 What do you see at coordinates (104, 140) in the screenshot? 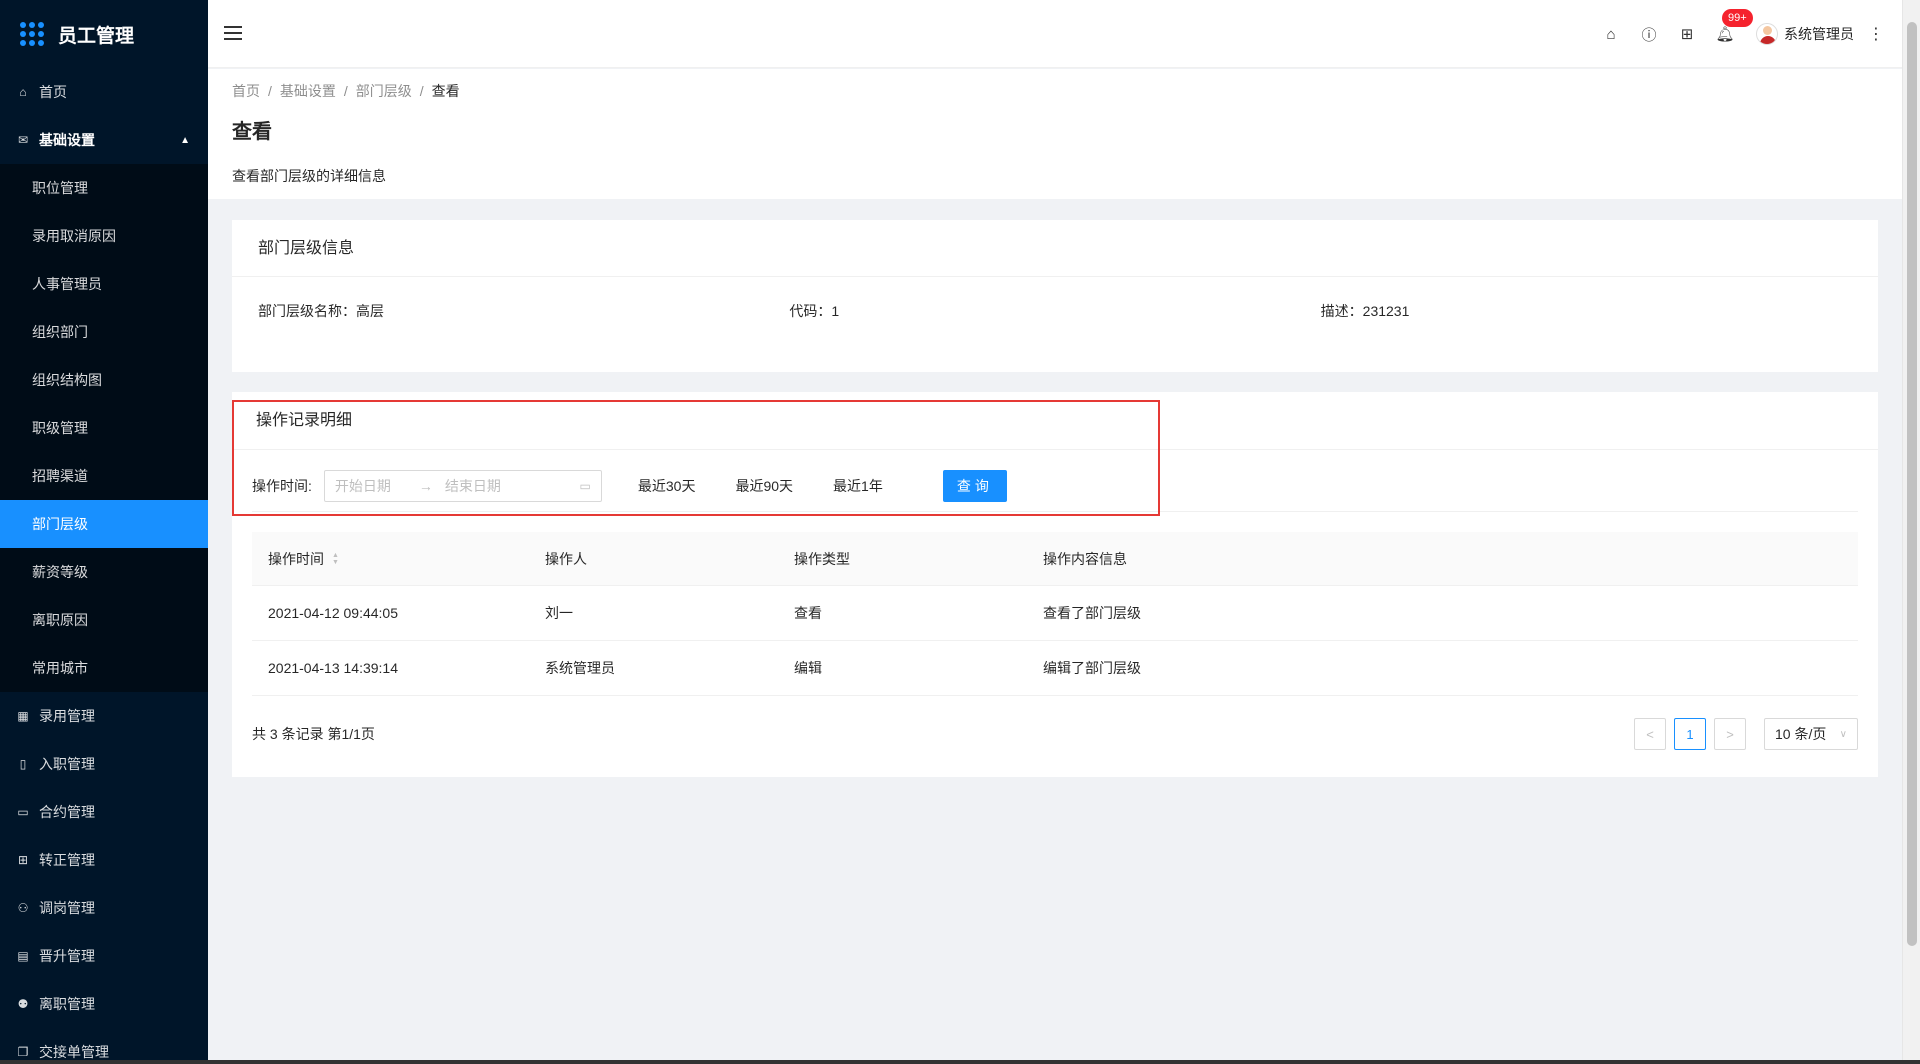
I see `sidebar-group-basic-settings: ✉ 基础设置 ▲` at bounding box center [104, 140].